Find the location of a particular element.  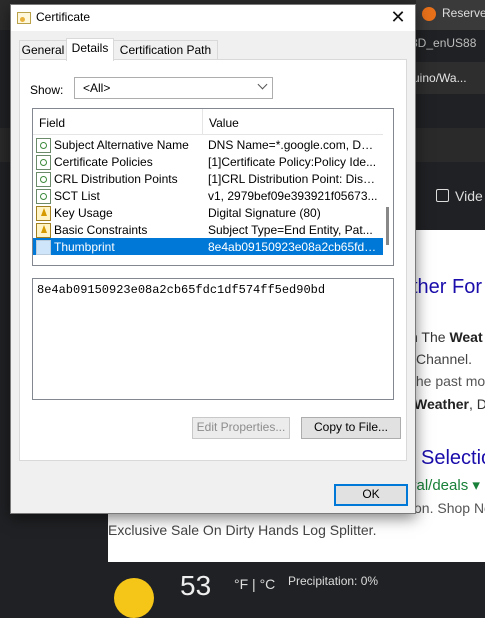

chevron-down-icon is located at coordinates (262, 84).